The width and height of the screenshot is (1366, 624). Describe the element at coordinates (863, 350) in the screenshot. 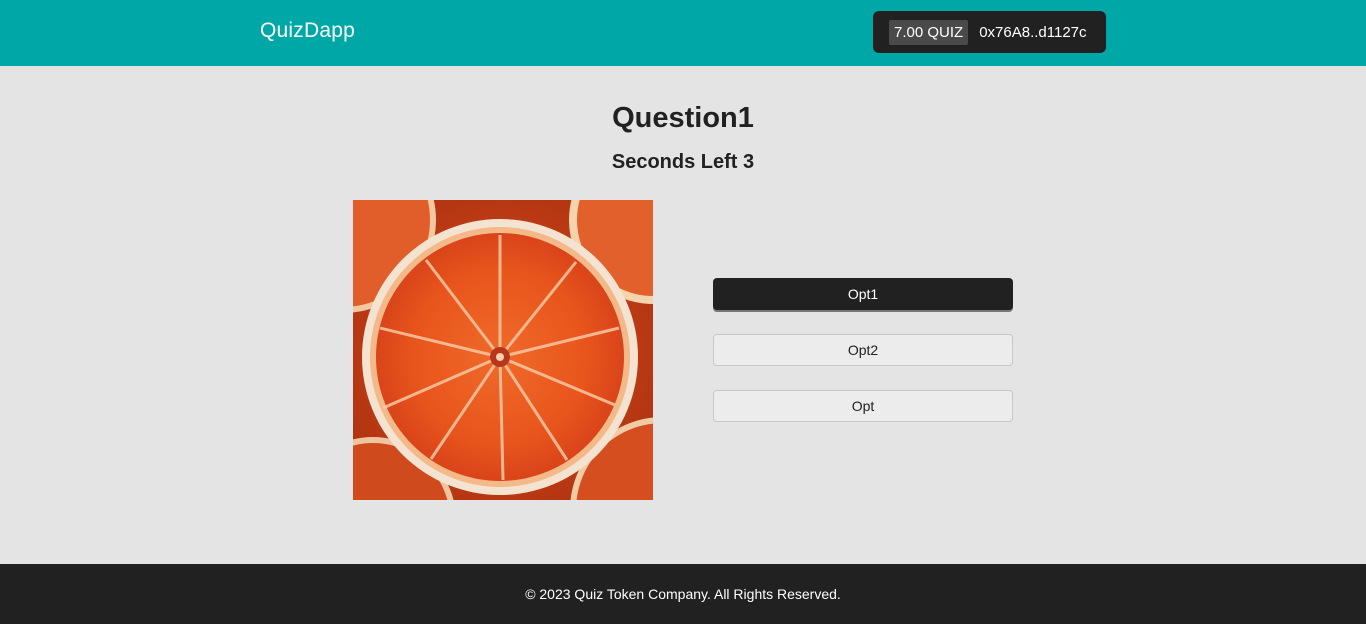

I see `option-button-2: Opt2` at that location.